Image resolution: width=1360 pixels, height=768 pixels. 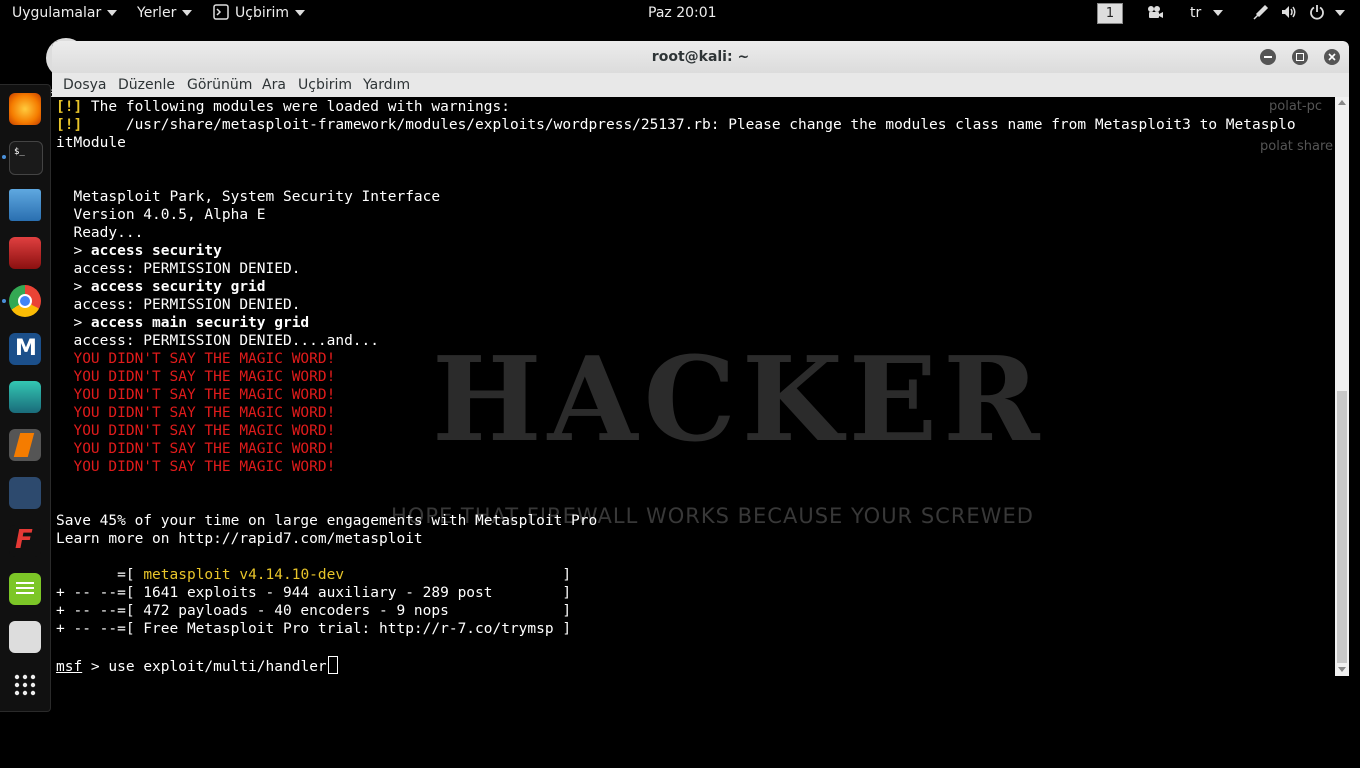 I want to click on metasploit-icon: M, so click(x=25, y=349).